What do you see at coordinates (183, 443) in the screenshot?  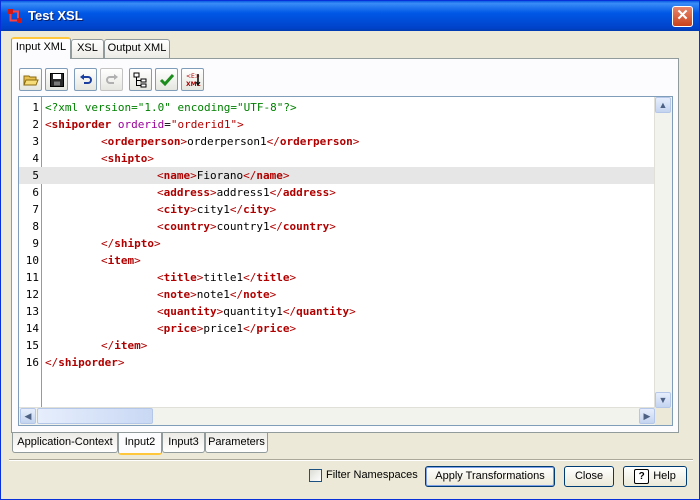 I see `tab-input3: Input3` at bounding box center [183, 443].